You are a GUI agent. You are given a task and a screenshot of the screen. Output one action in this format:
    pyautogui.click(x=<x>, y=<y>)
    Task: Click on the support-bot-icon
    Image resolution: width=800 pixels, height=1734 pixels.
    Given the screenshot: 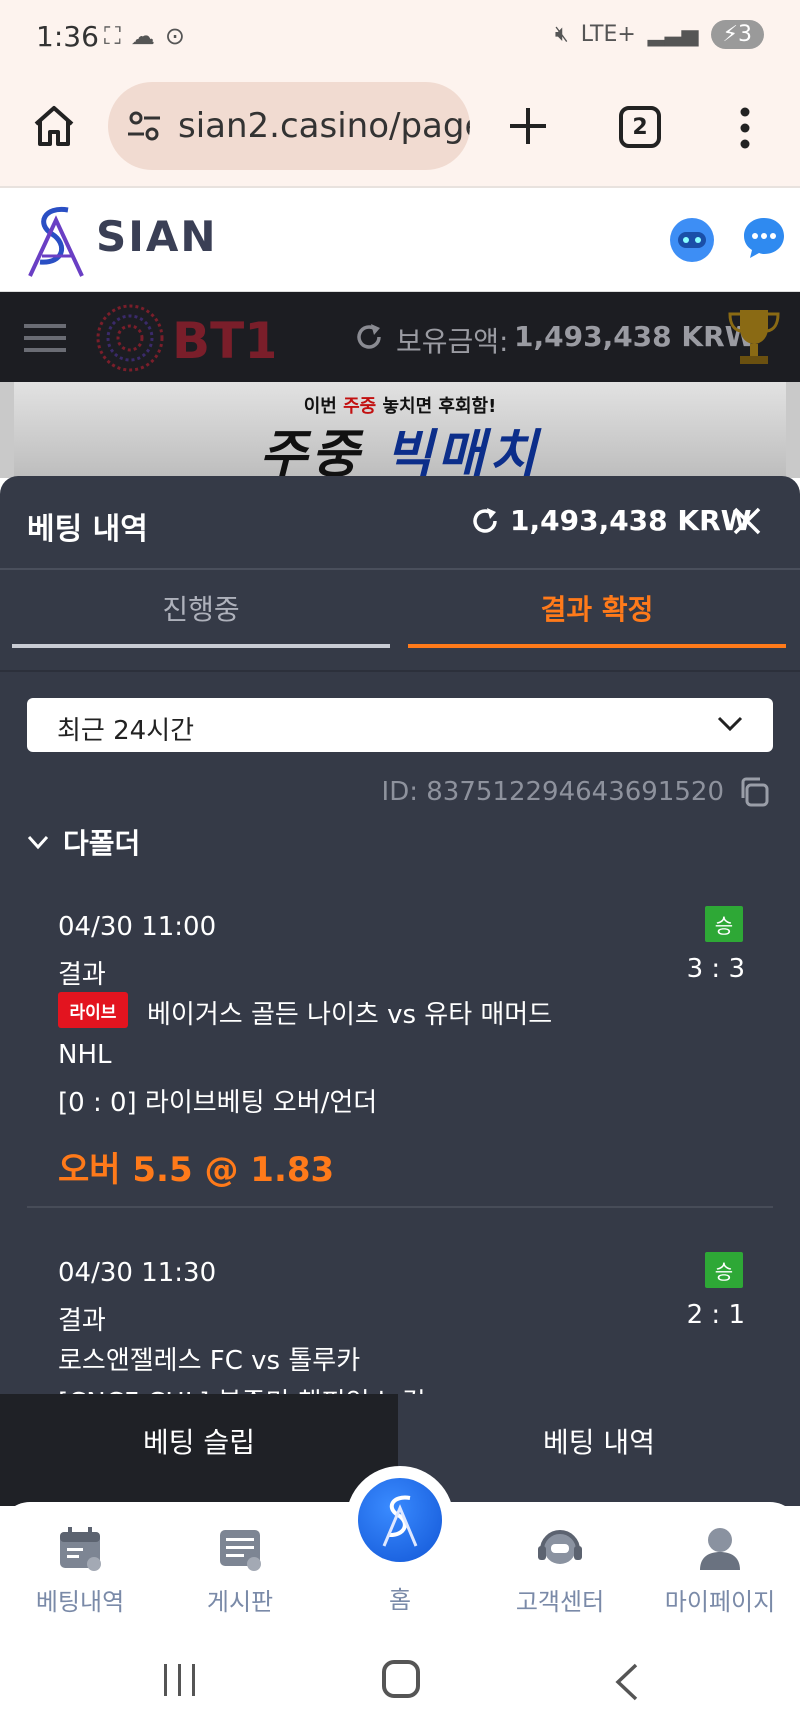 What is the action you would take?
    pyautogui.click(x=692, y=240)
    